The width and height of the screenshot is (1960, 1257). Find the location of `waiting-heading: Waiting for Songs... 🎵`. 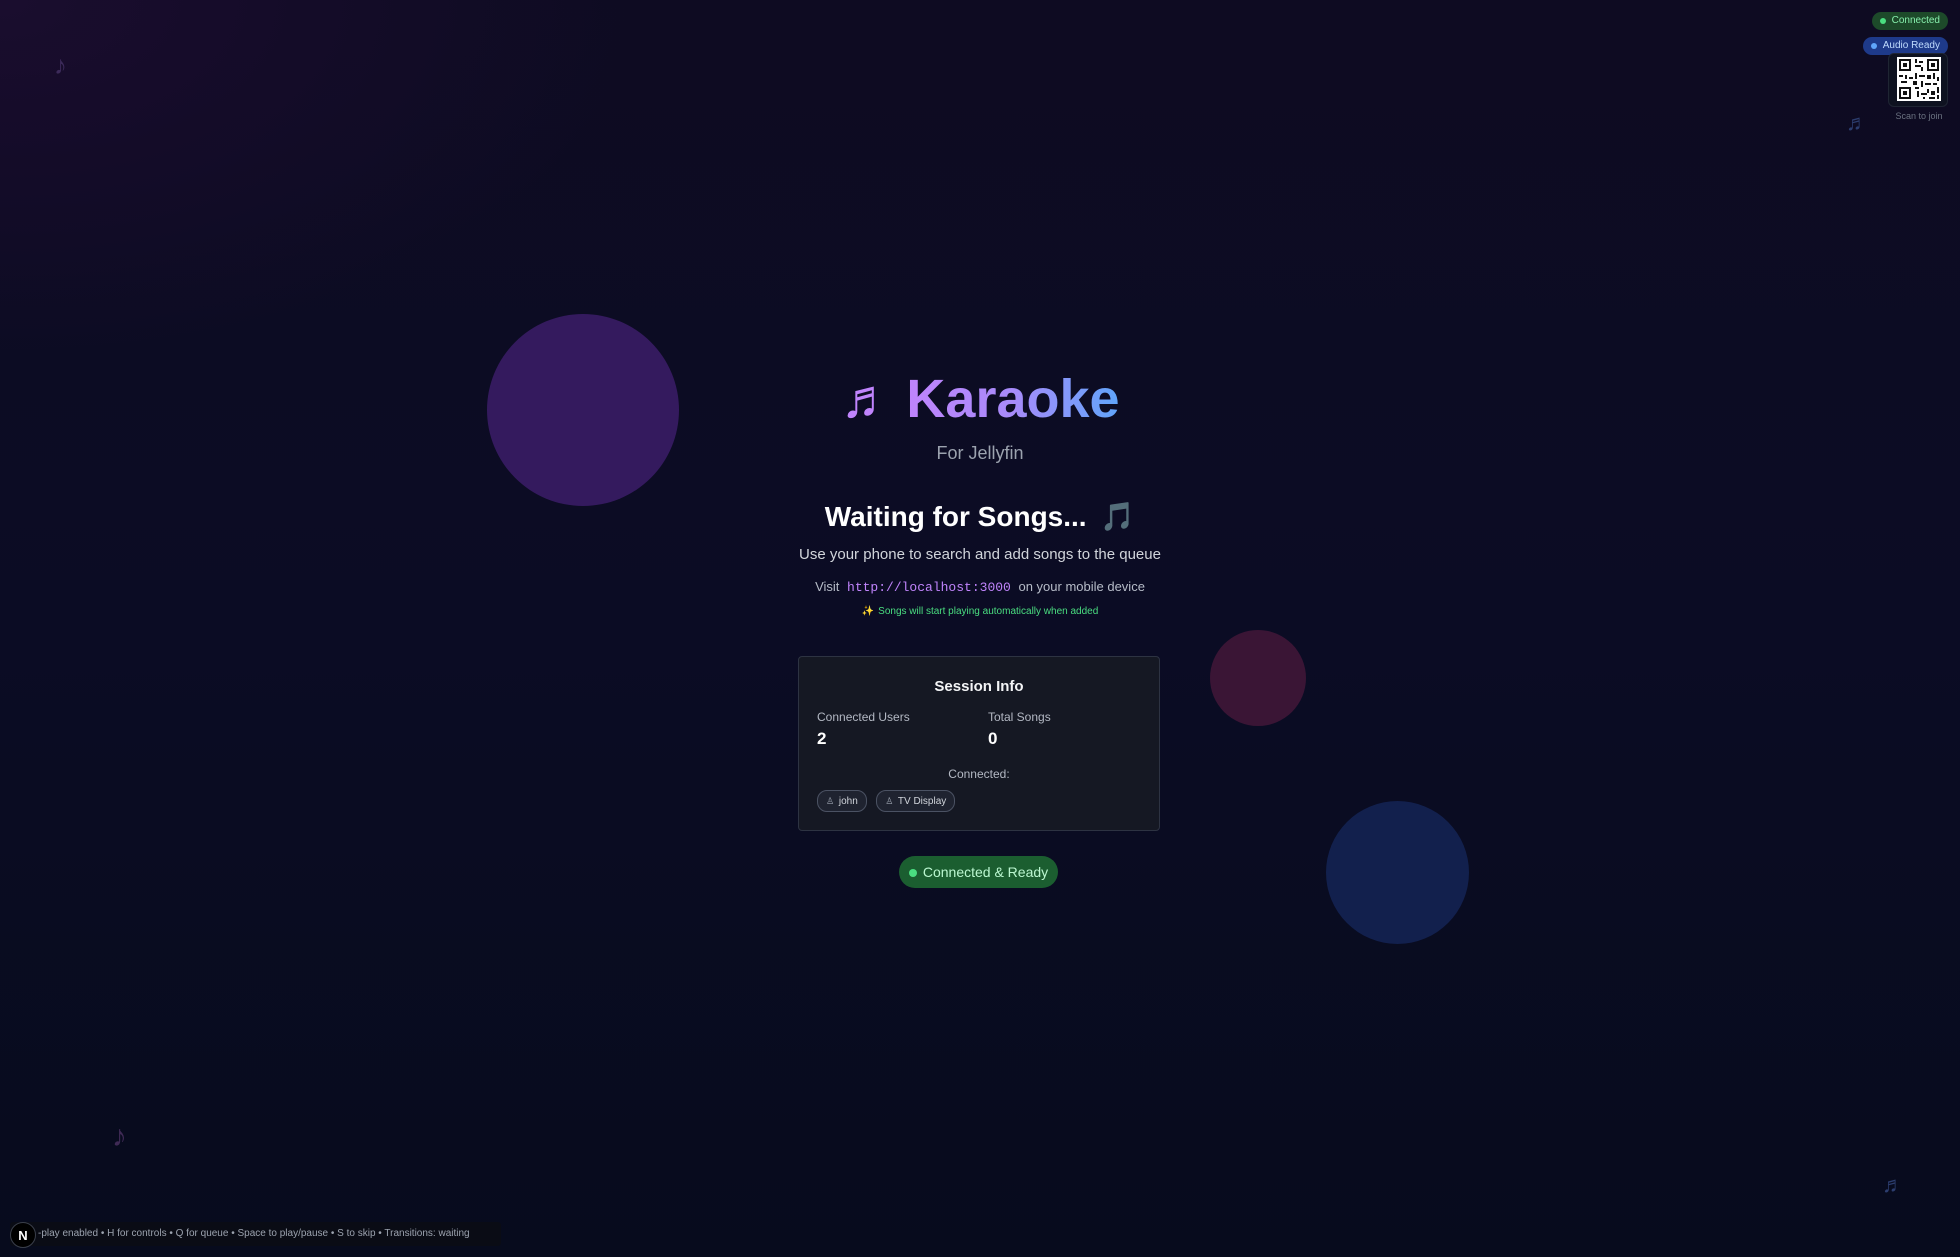

waiting-heading: Waiting for Songs... 🎵 is located at coordinates (980, 516).